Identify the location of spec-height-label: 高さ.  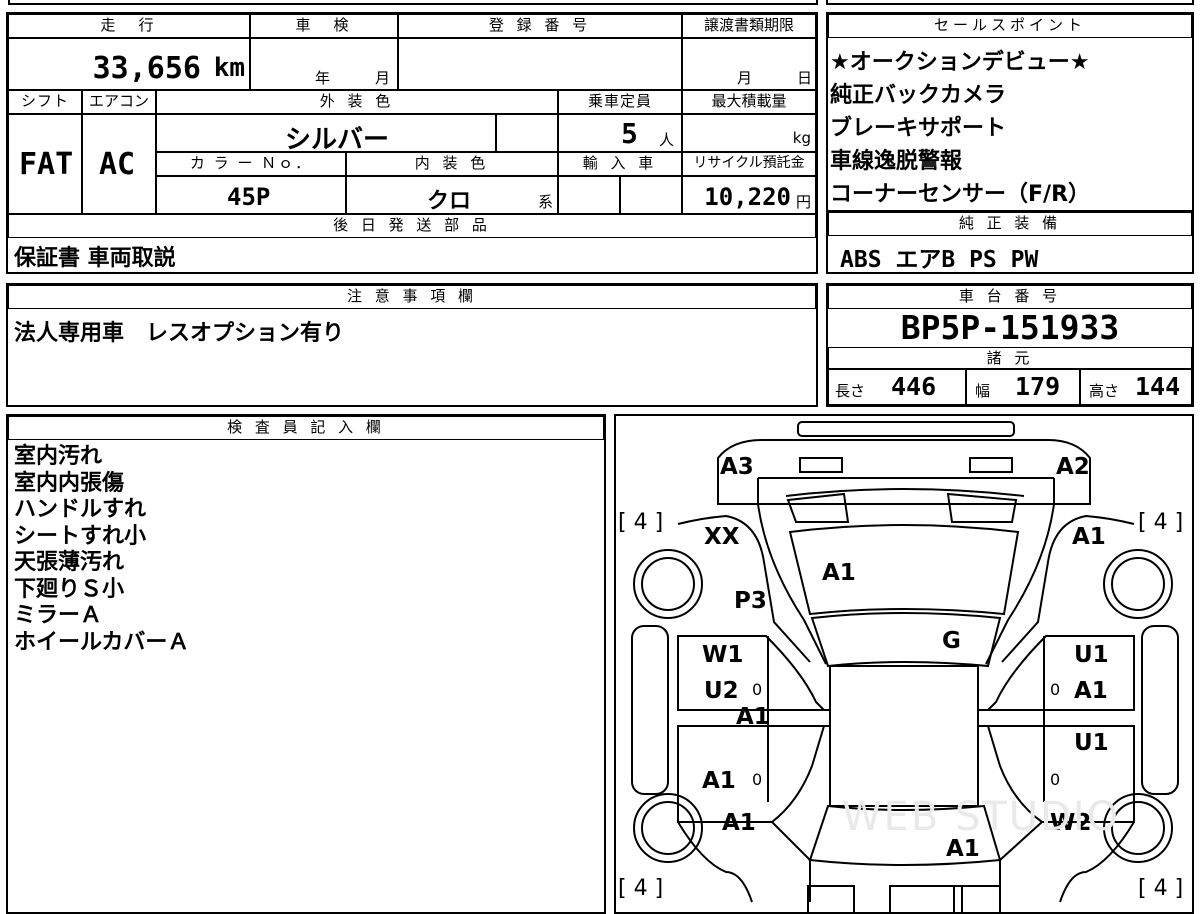
(1104, 391).